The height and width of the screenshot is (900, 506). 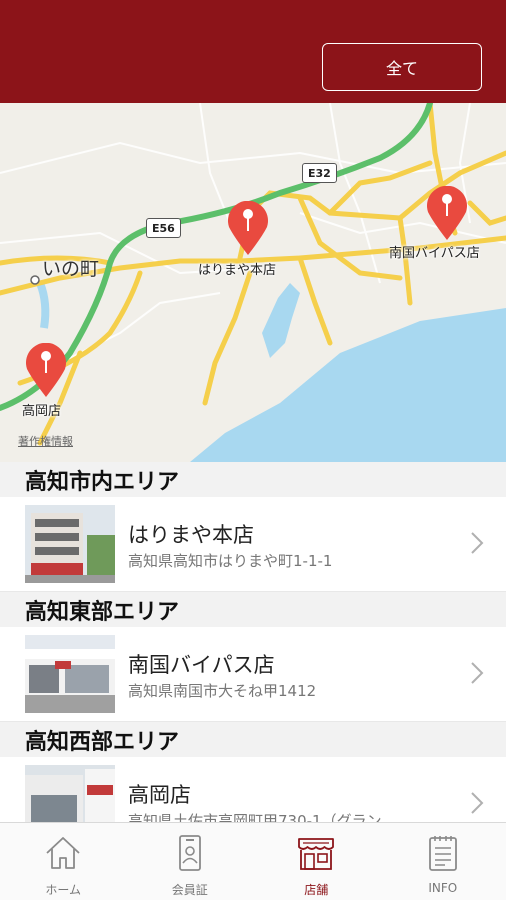 I want to click on map-pin-label: 南国バイパス店, so click(x=434, y=253).